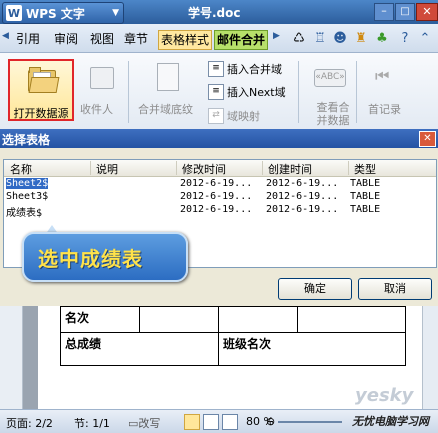 This screenshot has height=433, width=438. Describe the element at coordinates (44, 80) in the screenshot. I see `open-folder-icon` at that location.